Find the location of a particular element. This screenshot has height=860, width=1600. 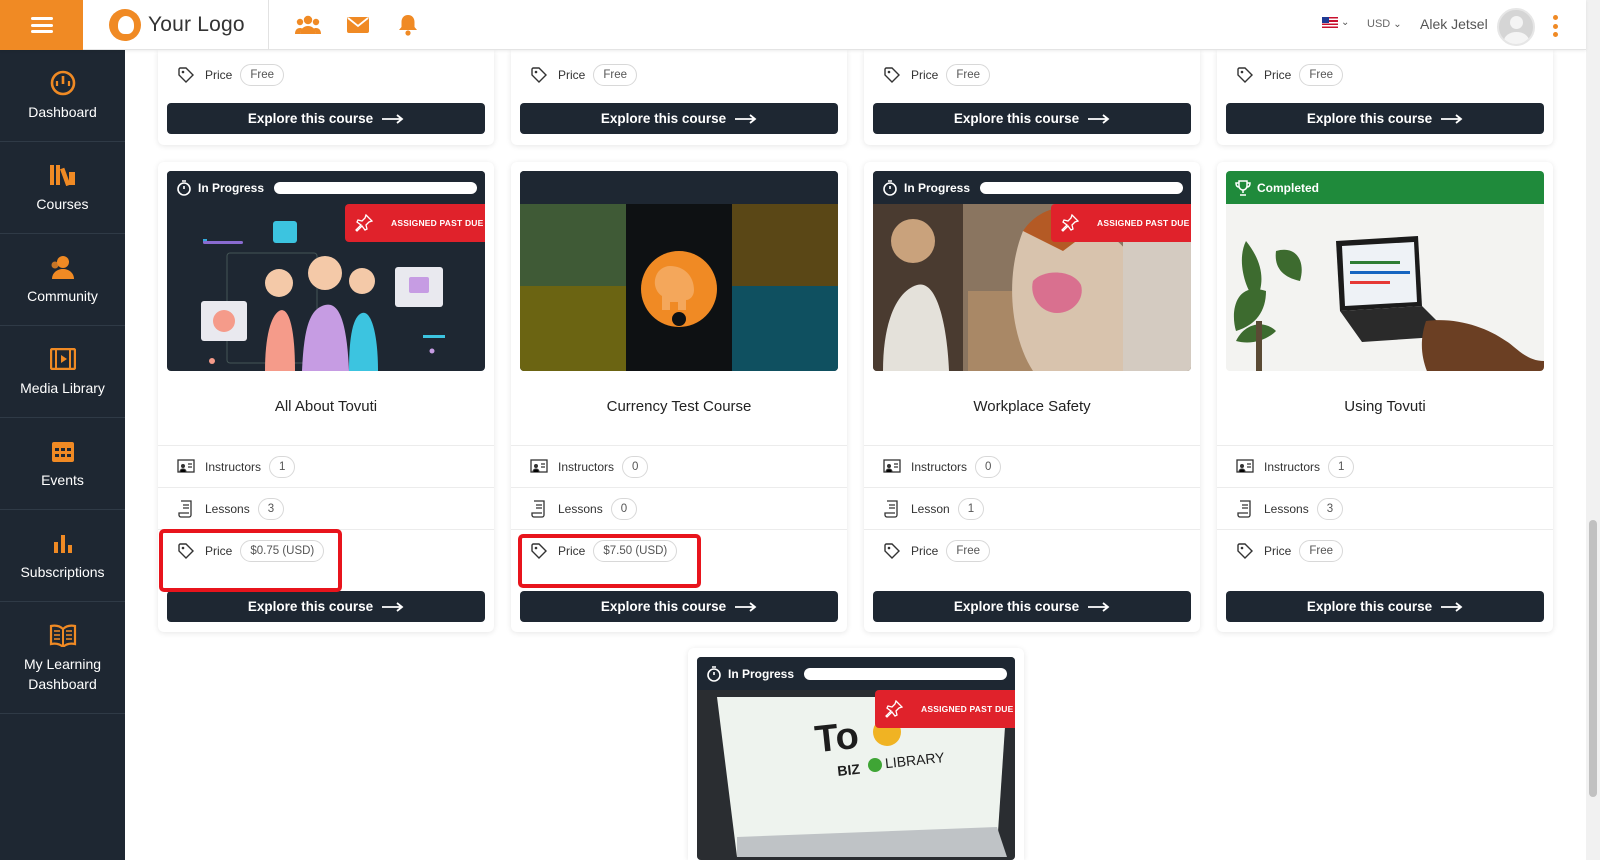

community-people-icon is located at coordinates (308, 25).